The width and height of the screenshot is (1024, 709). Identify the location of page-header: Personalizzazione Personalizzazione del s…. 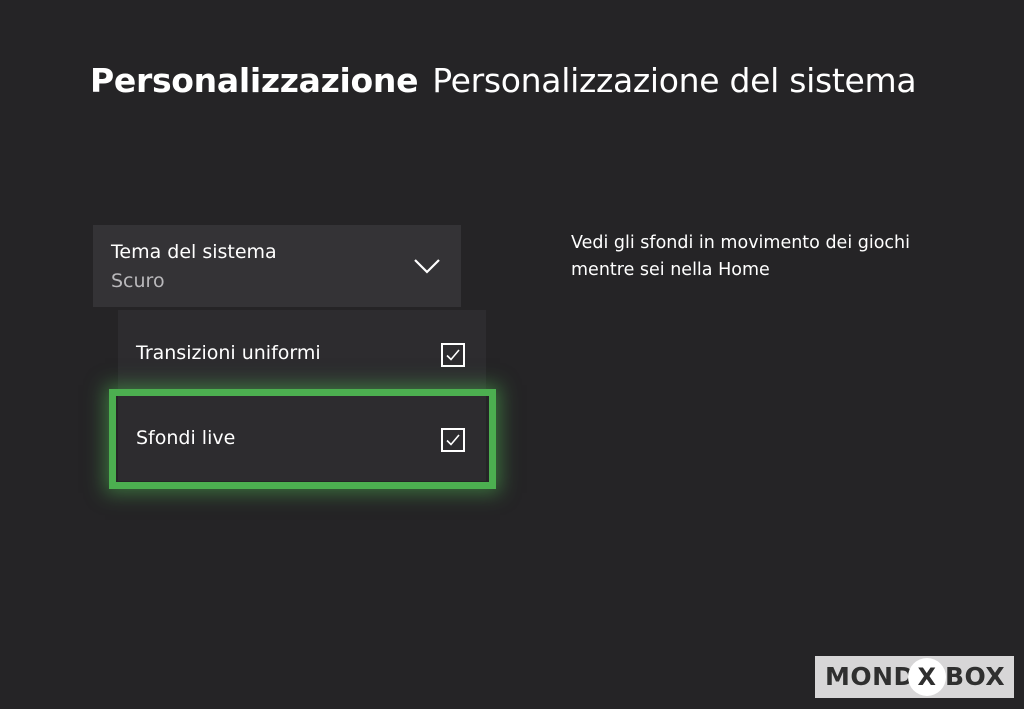
(503, 81).